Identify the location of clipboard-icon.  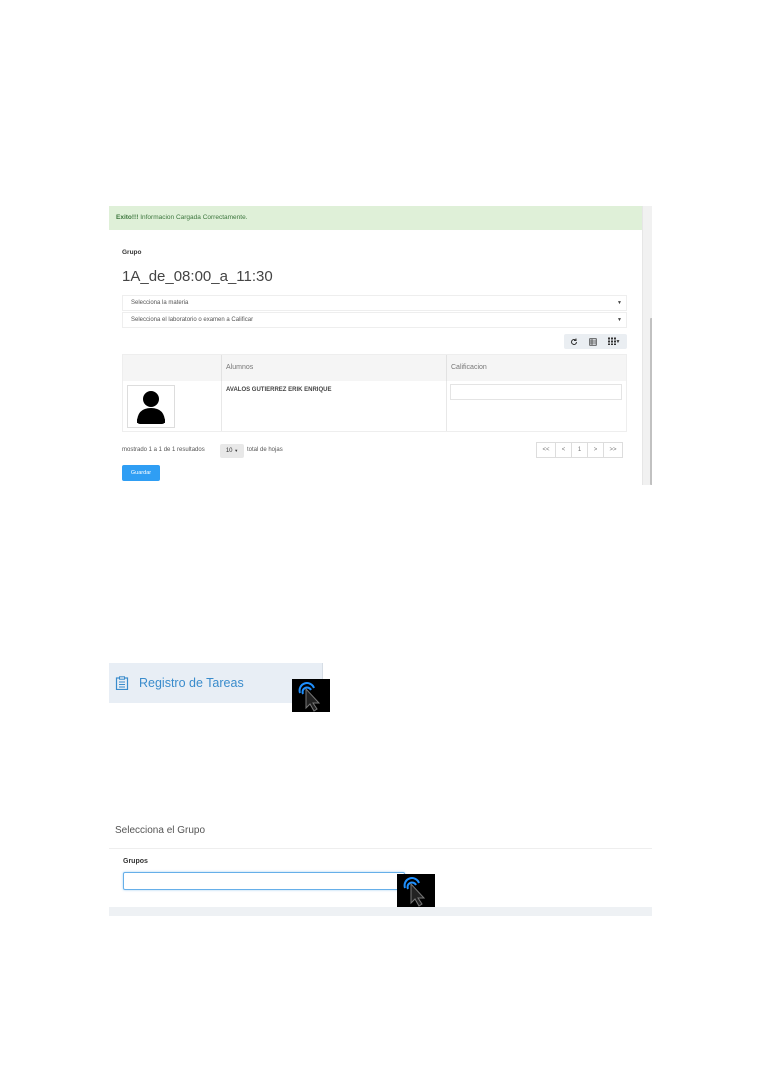
(122, 683).